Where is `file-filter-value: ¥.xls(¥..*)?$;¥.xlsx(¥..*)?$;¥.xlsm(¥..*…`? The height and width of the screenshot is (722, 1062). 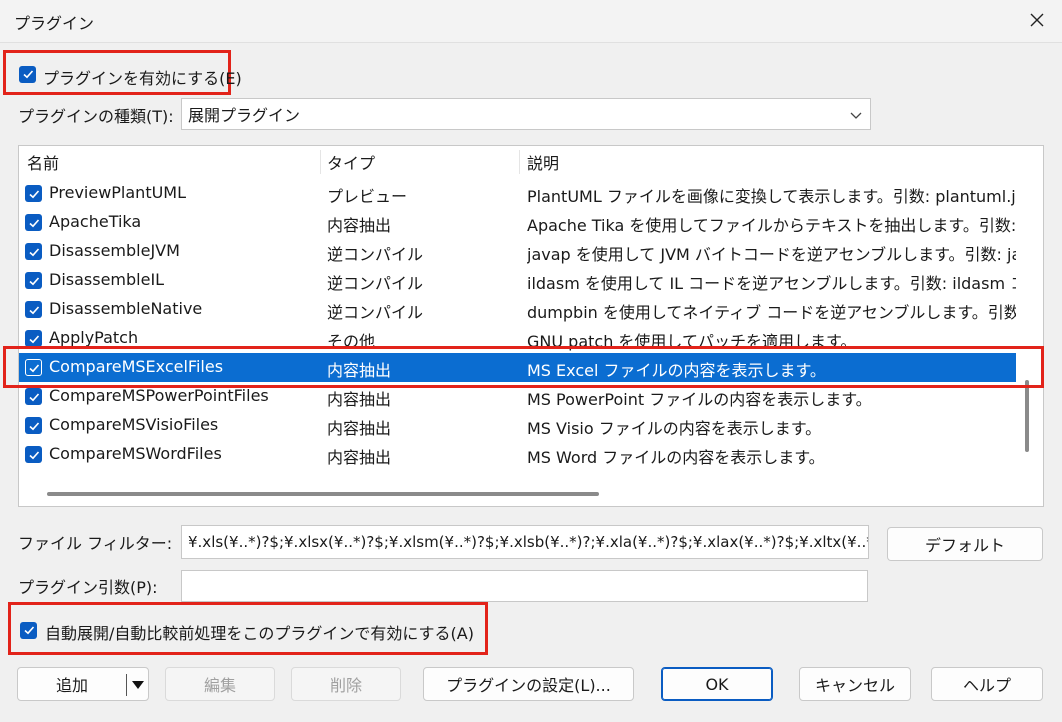 file-filter-value: ¥.xls(¥..*)?$;¥.xlsx(¥..*)?$;¥.xlsm(¥..*… is located at coordinates (528, 542).